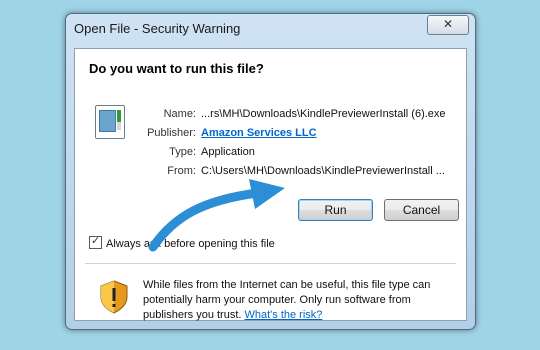  I want to click on name-label: Name:, so click(179, 114).